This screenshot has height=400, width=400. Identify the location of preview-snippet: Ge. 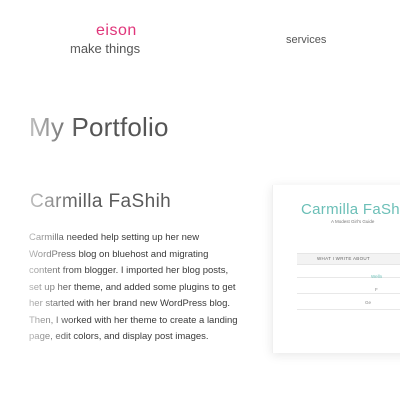
(368, 302).